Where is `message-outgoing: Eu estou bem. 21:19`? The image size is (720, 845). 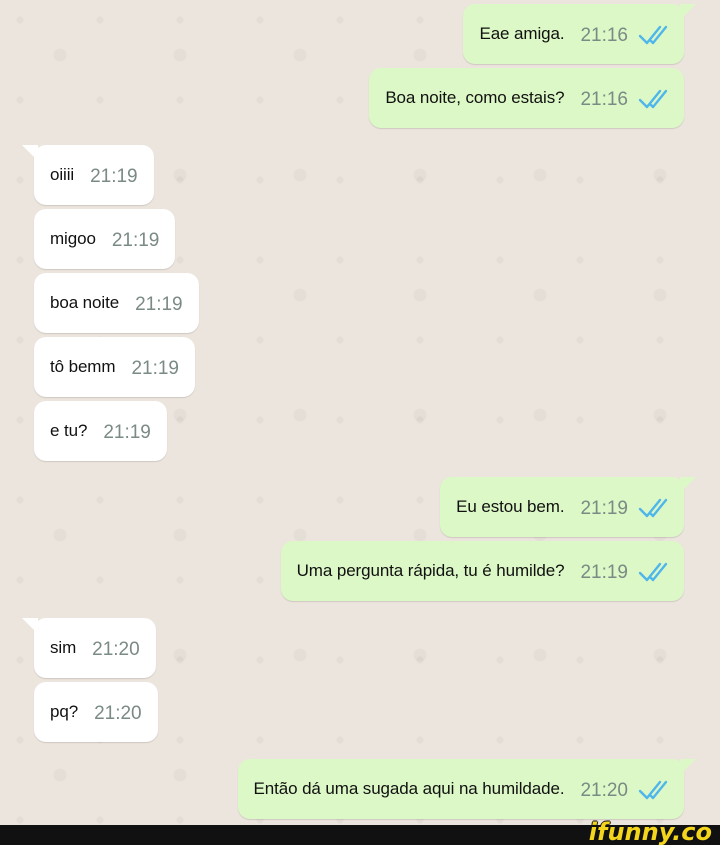
message-outgoing: Eu estou bem. 21:19 is located at coordinates (568, 507).